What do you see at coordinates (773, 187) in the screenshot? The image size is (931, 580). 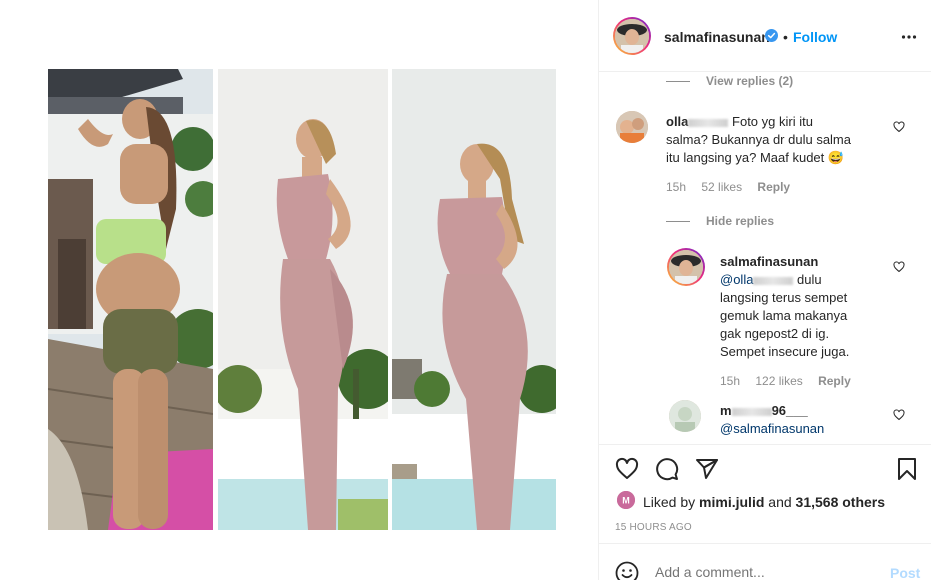 I see `comment-1-reply-button: Reply` at bounding box center [773, 187].